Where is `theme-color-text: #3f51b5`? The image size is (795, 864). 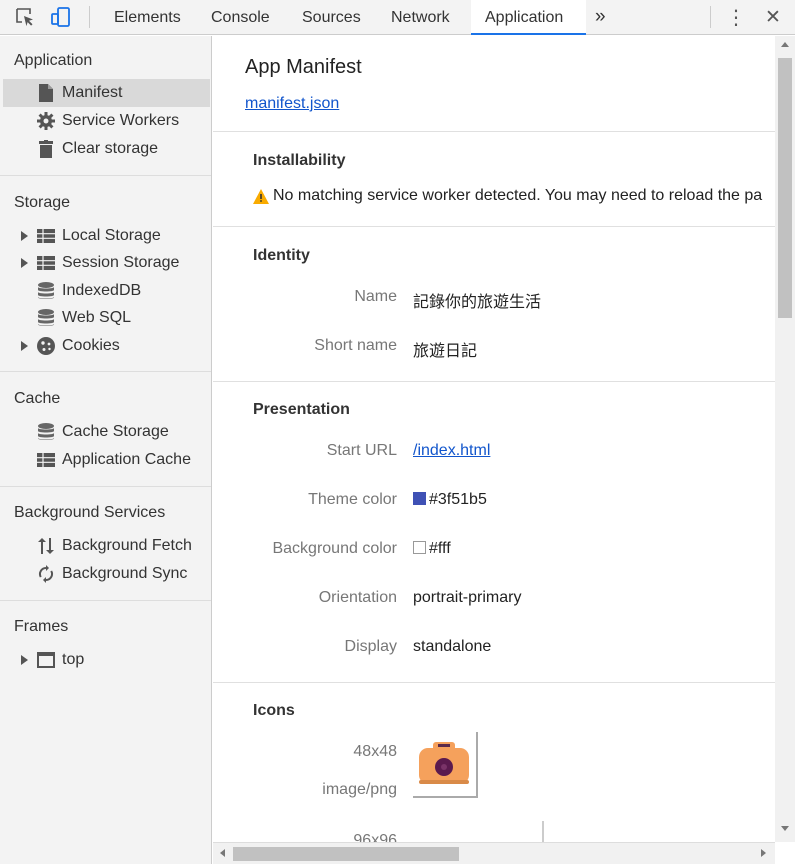 theme-color-text: #3f51b5 is located at coordinates (458, 499).